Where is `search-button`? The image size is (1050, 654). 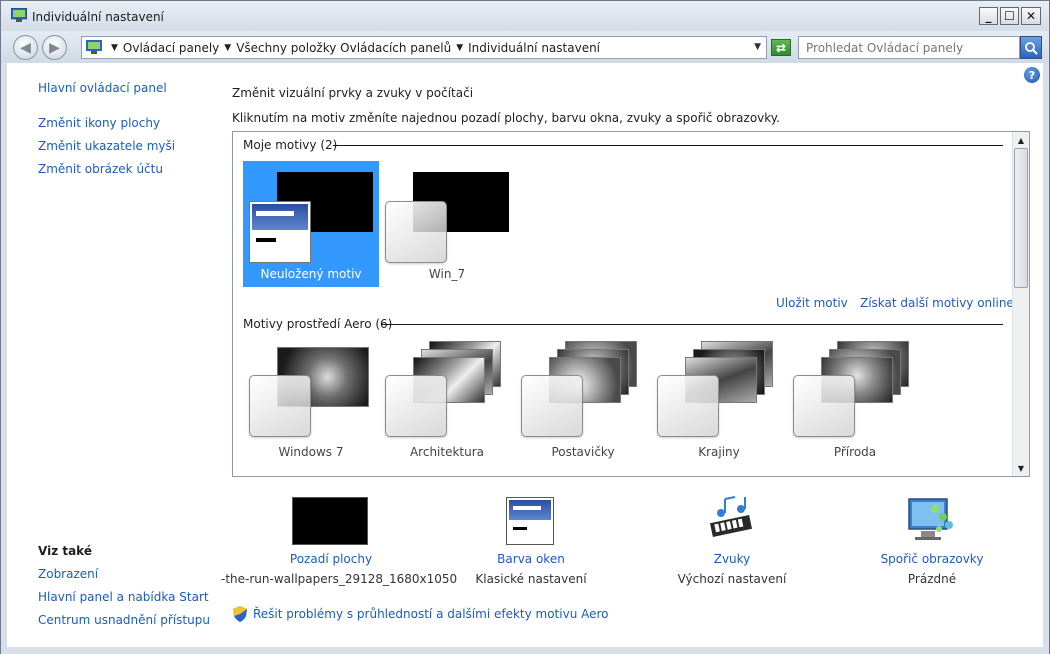
search-button is located at coordinates (1031, 47).